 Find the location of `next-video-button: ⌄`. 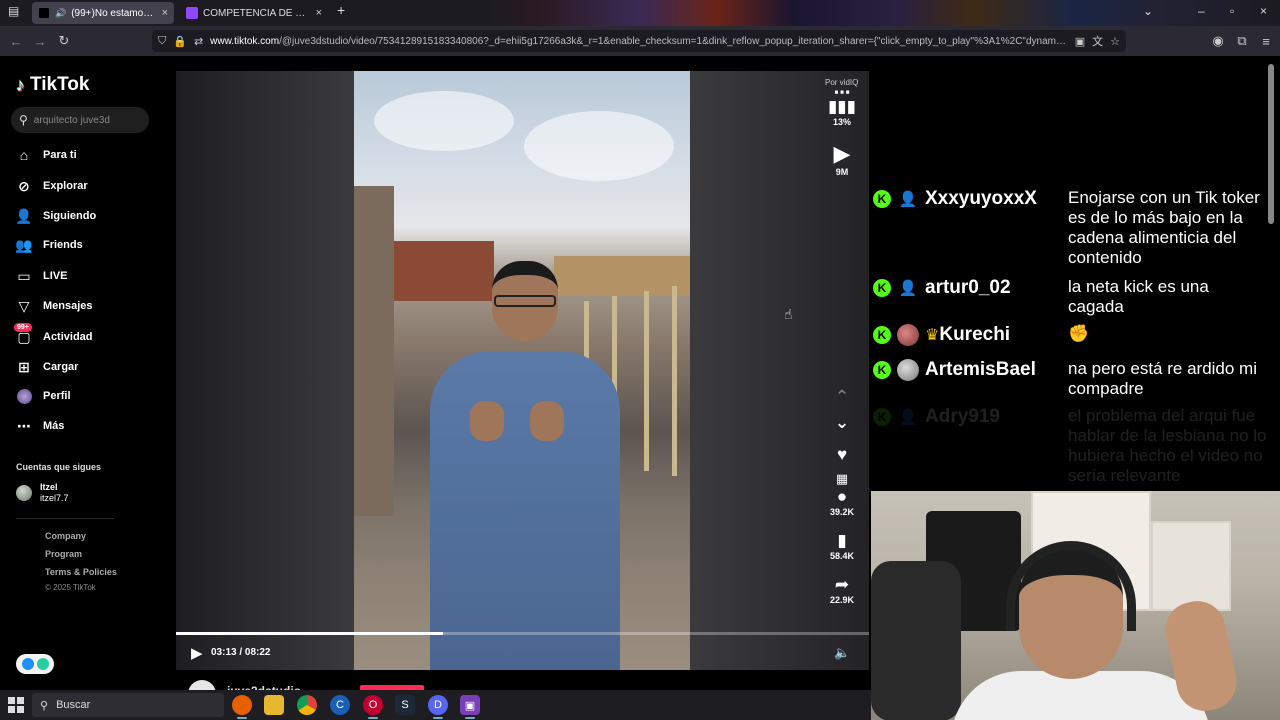

next-video-button: ⌄ is located at coordinates (841, 423).